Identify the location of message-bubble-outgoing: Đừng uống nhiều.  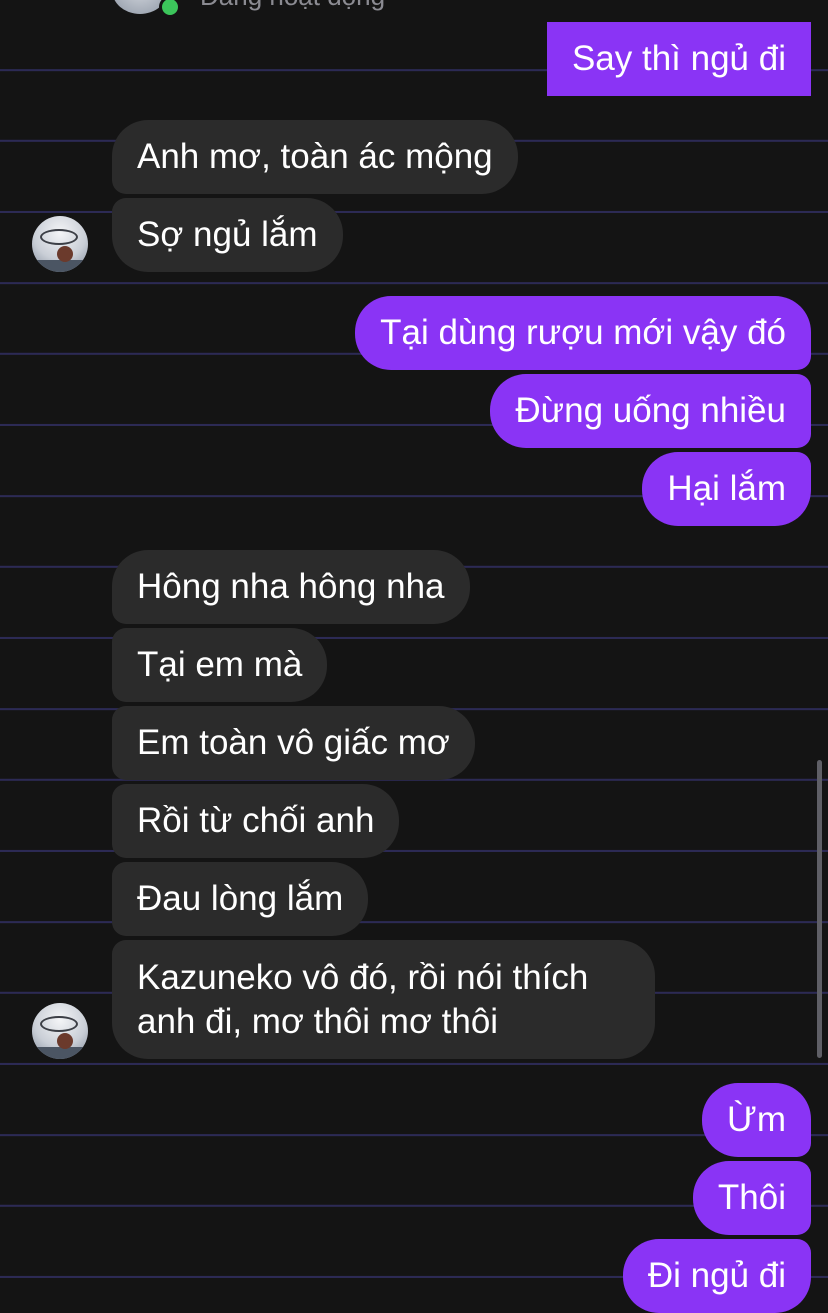
(650, 411).